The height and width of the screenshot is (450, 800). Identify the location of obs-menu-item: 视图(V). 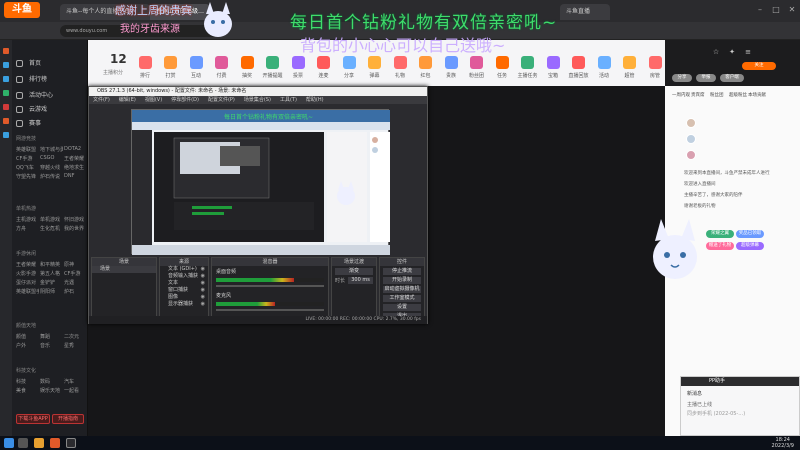
(153, 100).